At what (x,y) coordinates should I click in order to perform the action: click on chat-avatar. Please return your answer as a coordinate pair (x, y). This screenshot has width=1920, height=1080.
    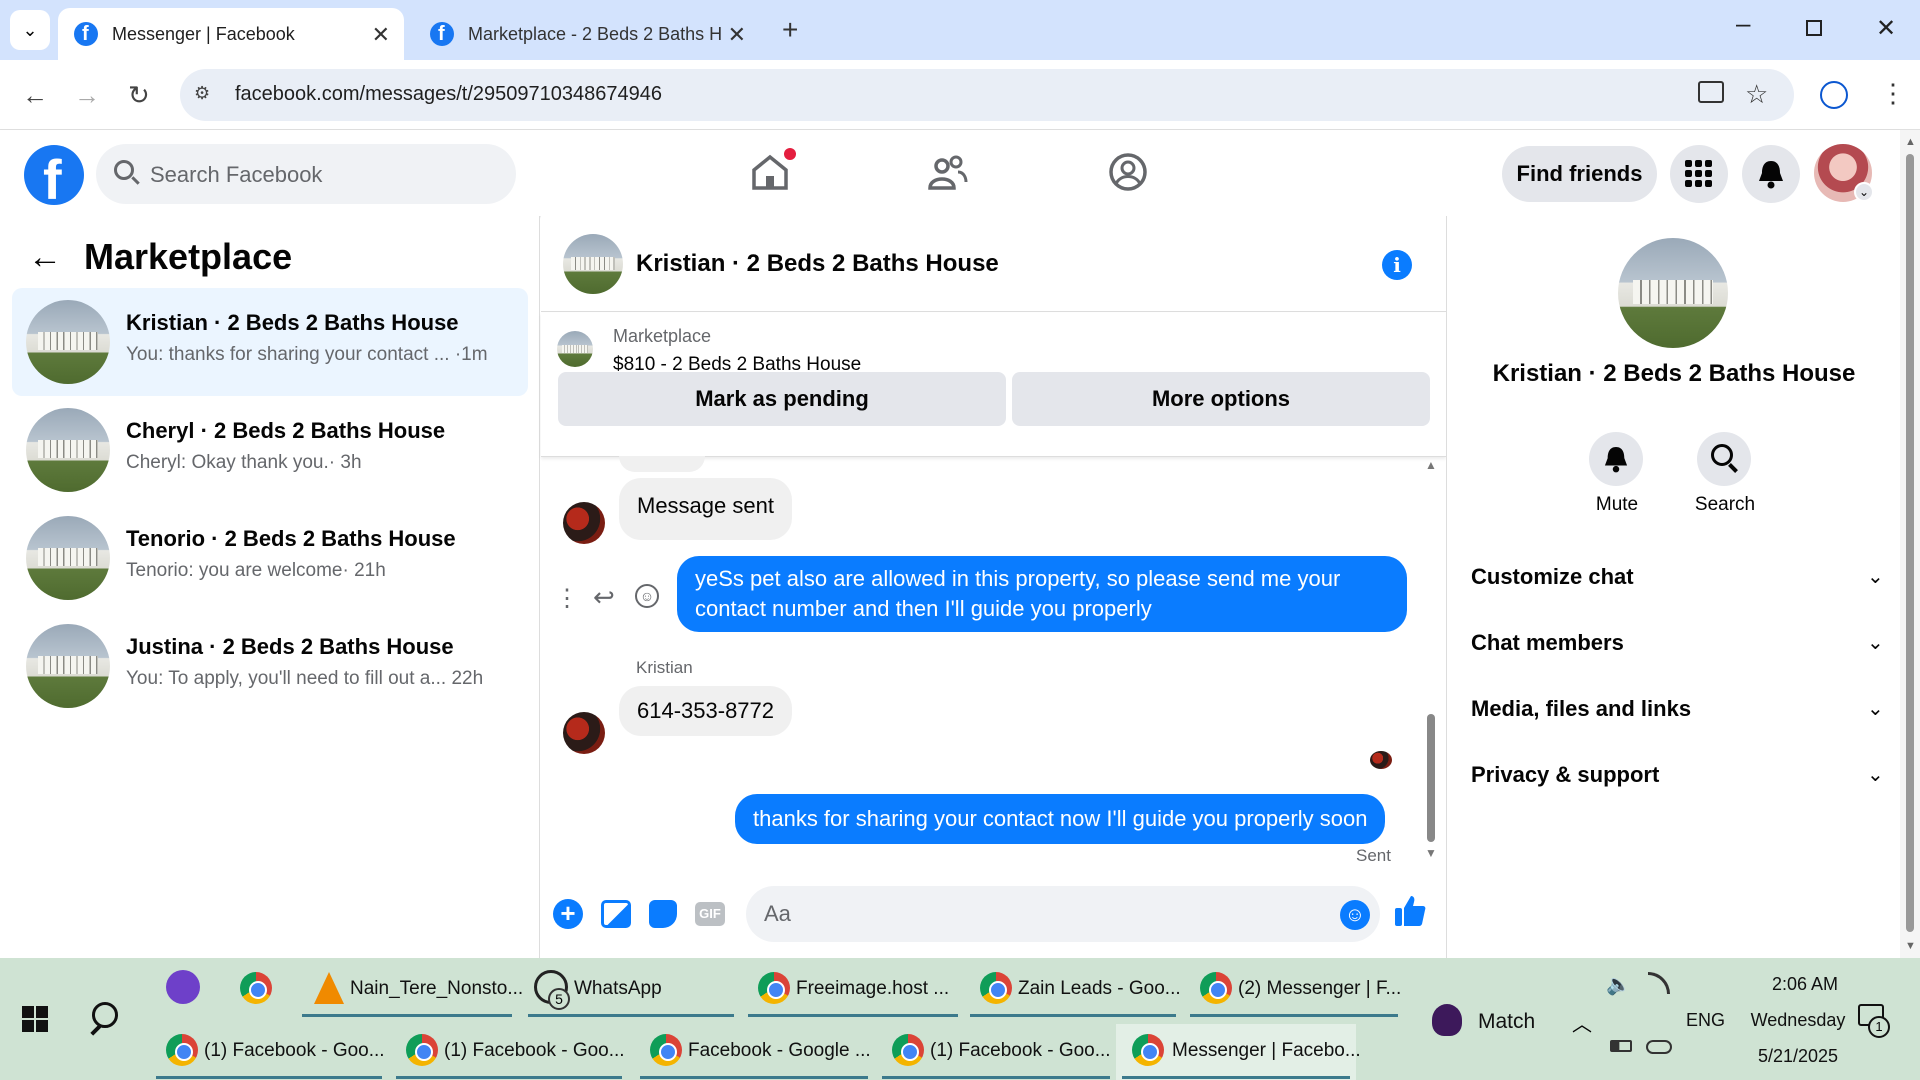
    Looking at the image, I should click on (593, 264).